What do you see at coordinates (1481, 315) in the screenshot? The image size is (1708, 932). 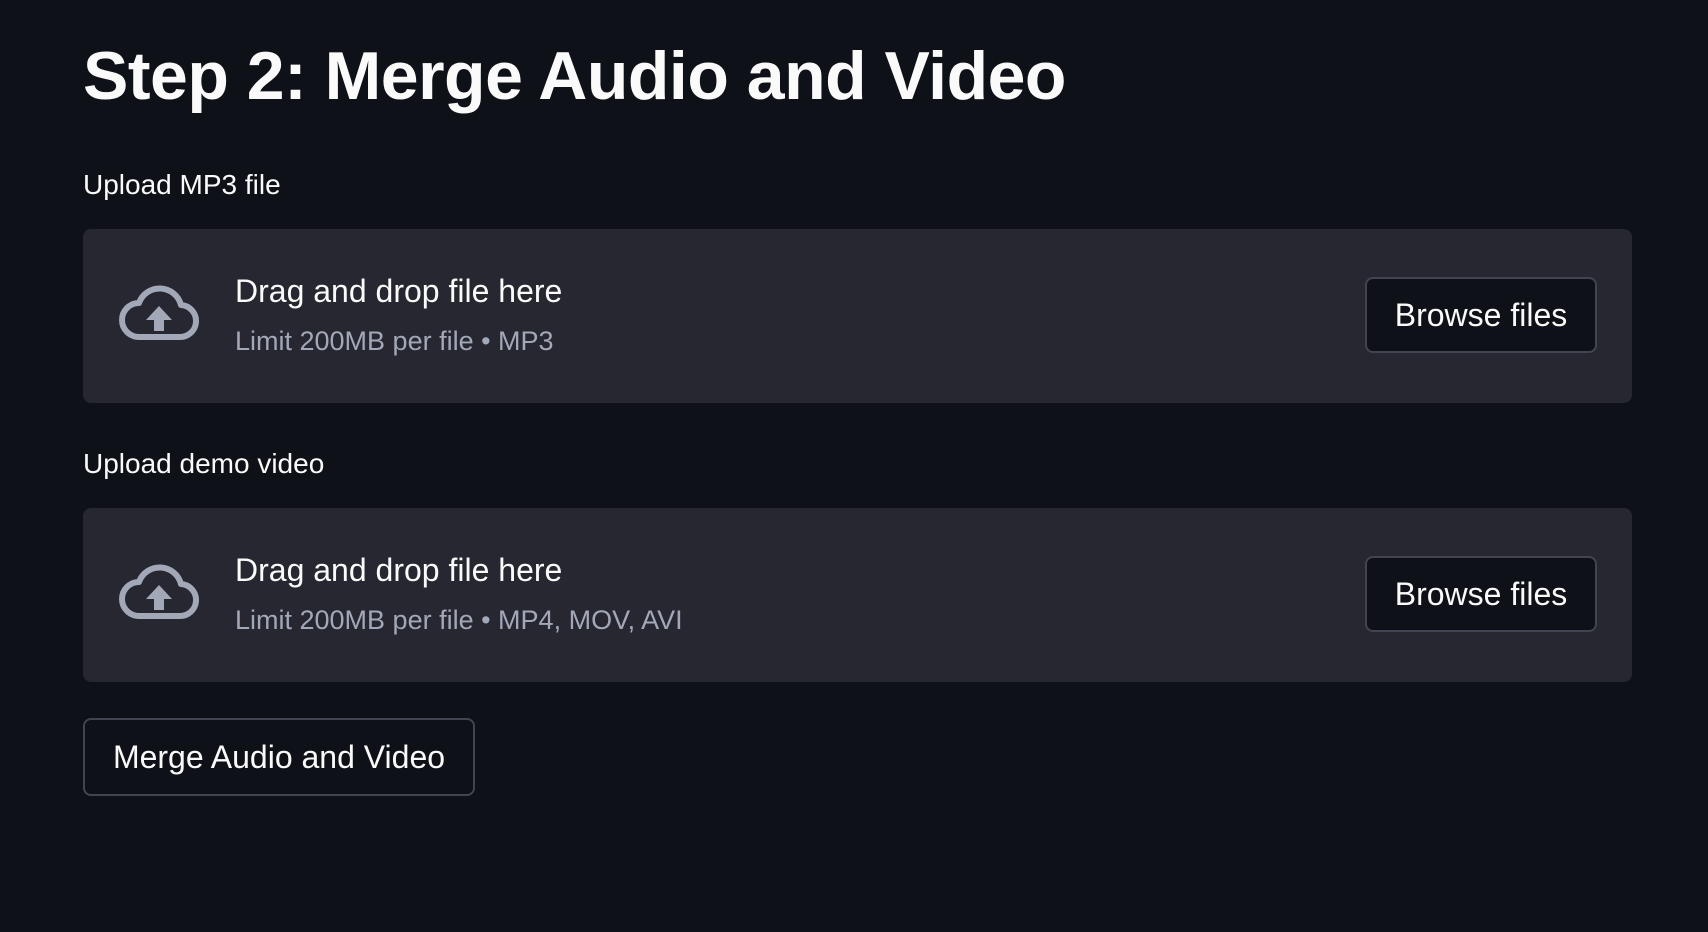 I see `browse-files-button-mp3: Browse files` at bounding box center [1481, 315].